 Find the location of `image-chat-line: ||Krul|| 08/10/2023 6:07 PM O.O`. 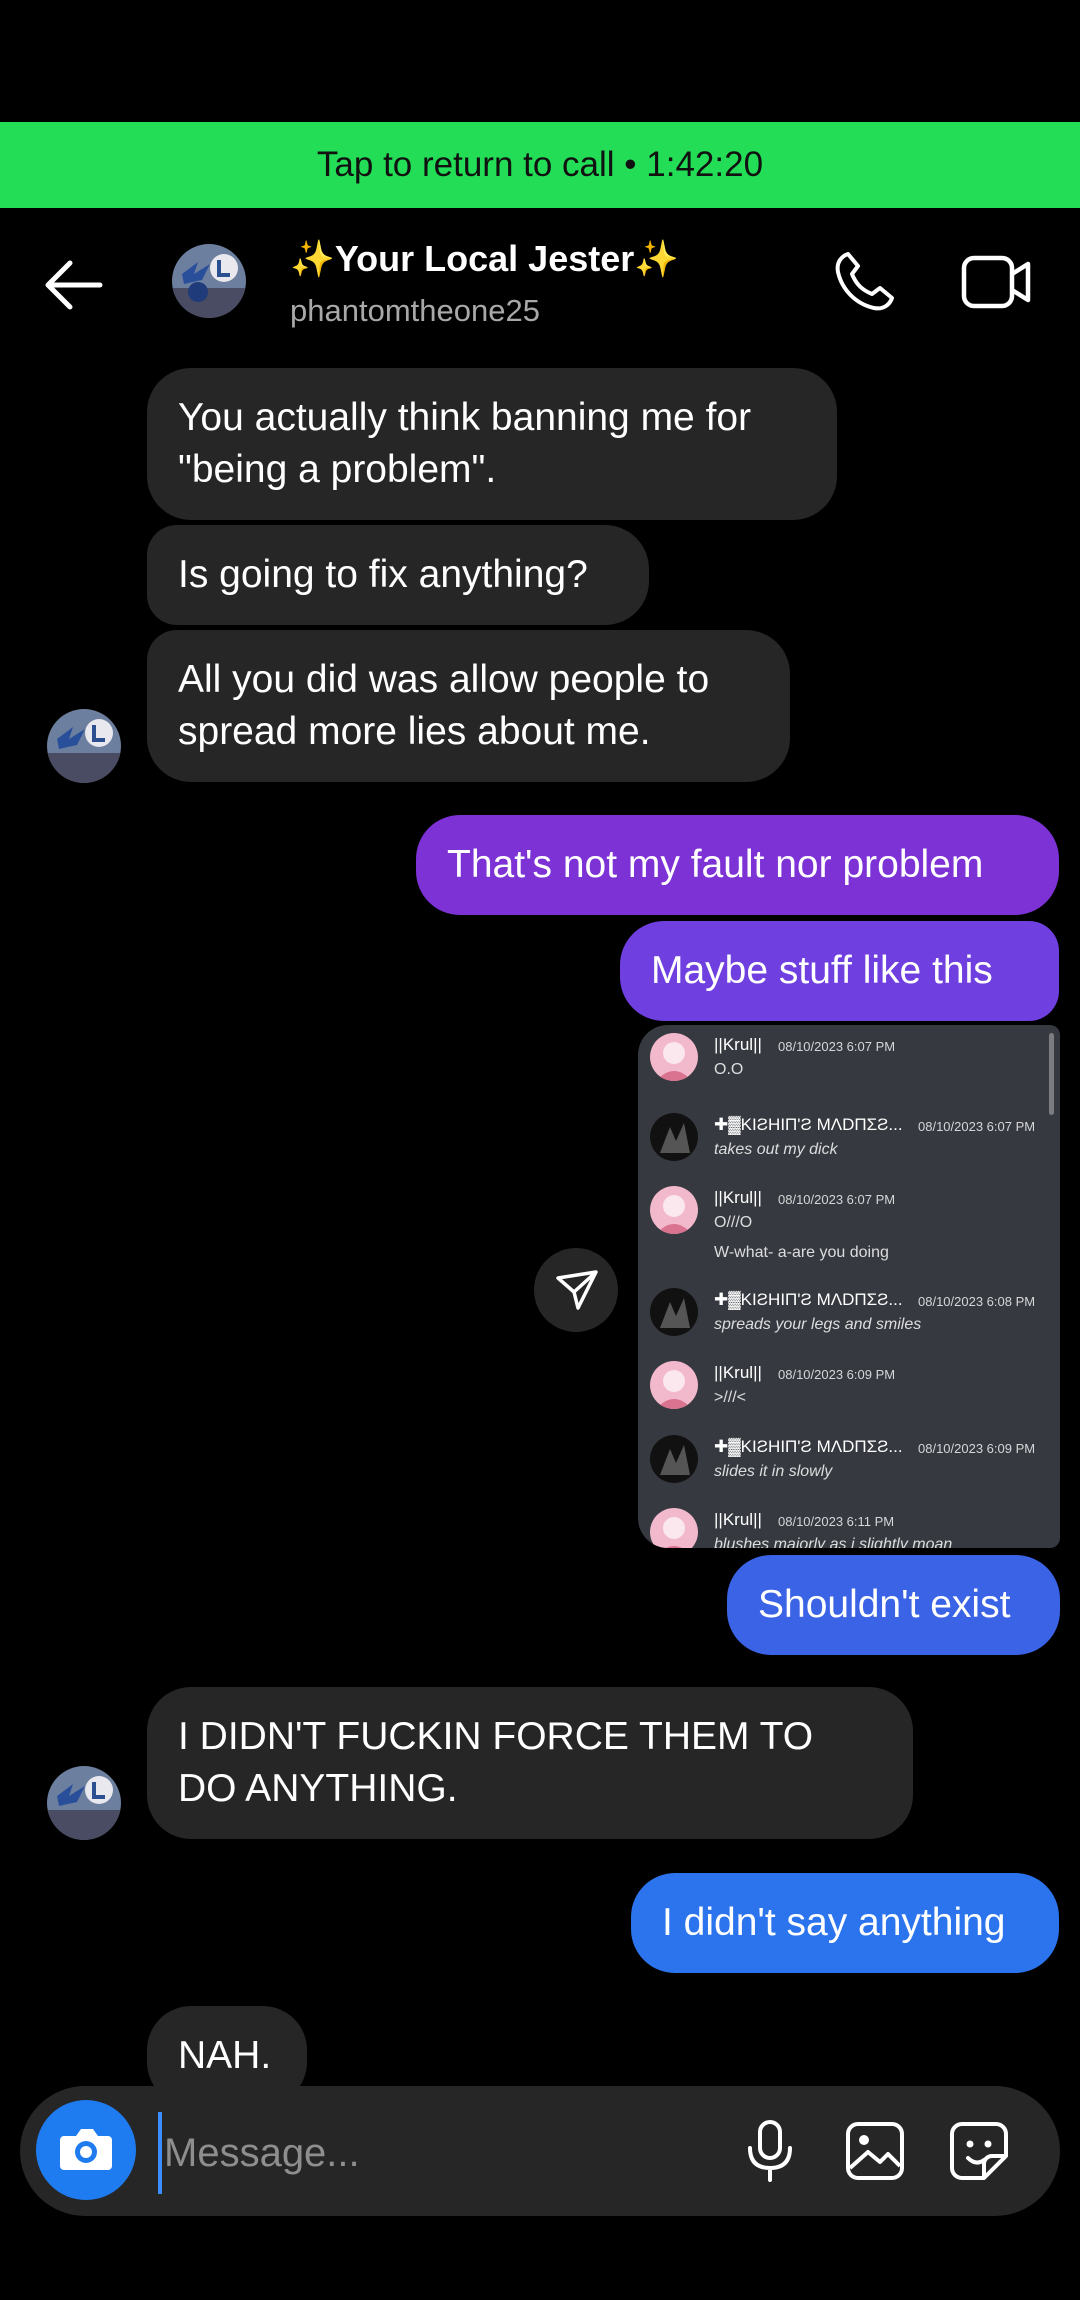

image-chat-line: ||Krul|| 08/10/2023 6:07 PM O.O is located at coordinates (849, 1061).